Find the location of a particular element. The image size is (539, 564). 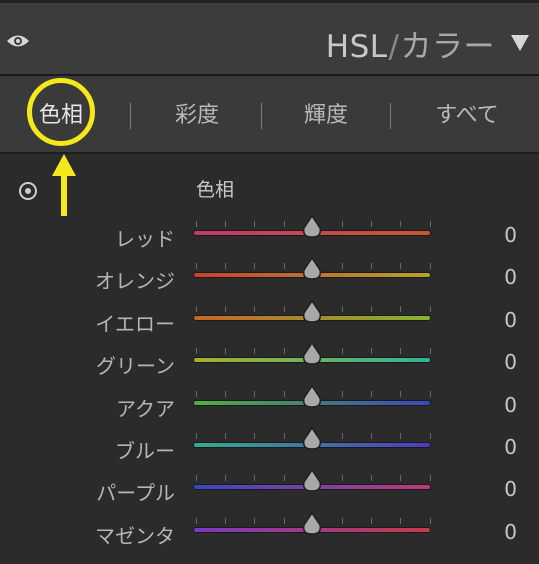

slider-row: オレンジ 0 is located at coordinates (269, 280).